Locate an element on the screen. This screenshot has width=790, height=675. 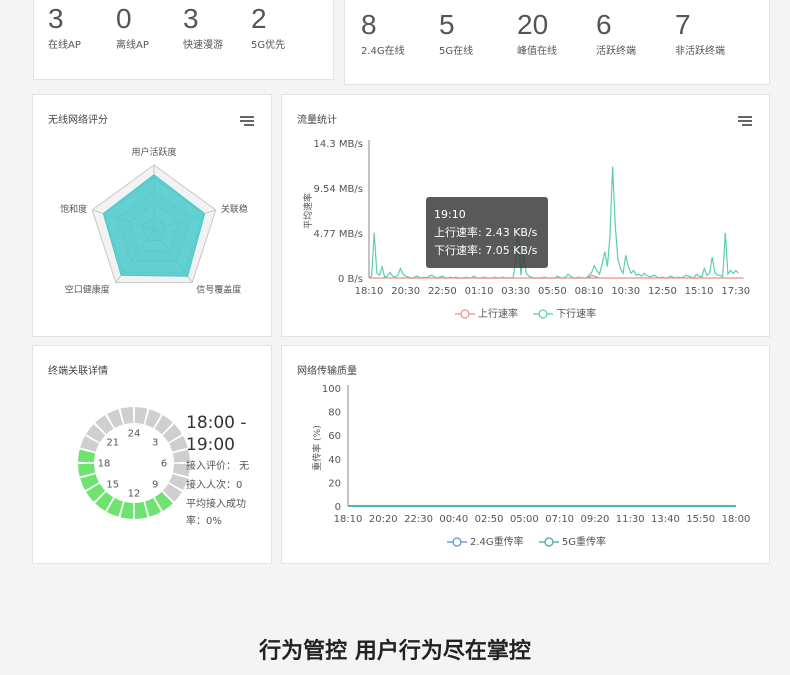
stat-5g-online: 5 5G在线 is located at coordinates (456, 33).